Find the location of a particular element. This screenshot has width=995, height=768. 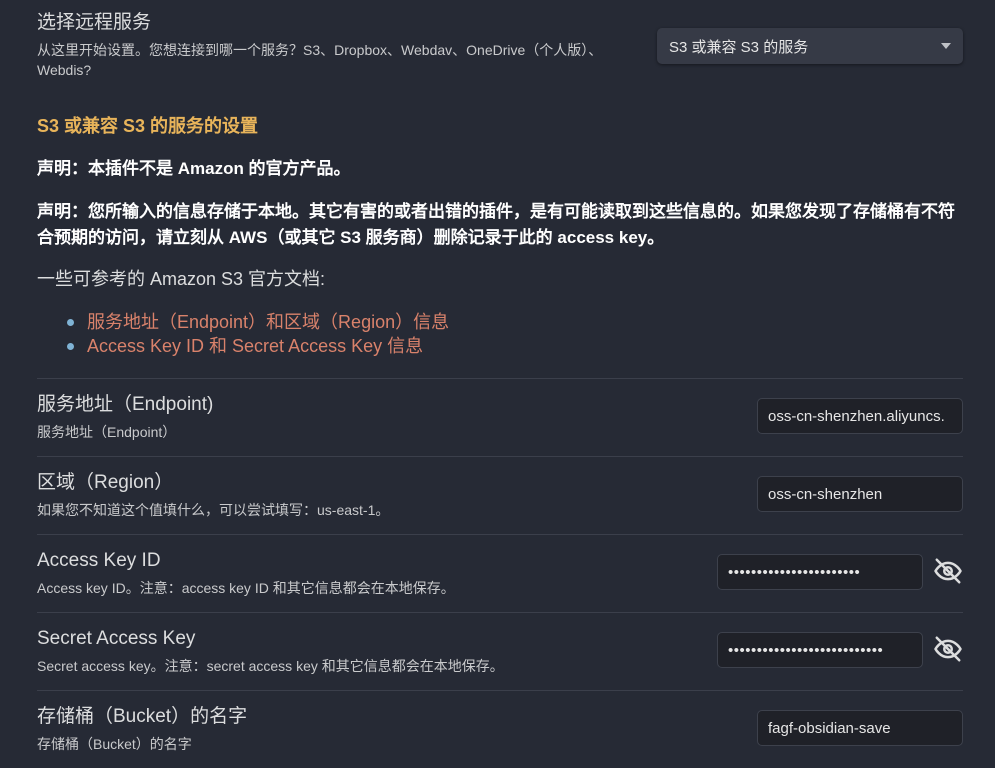

secret-access-key-setting-name: Secret Access Key is located at coordinates (116, 638).